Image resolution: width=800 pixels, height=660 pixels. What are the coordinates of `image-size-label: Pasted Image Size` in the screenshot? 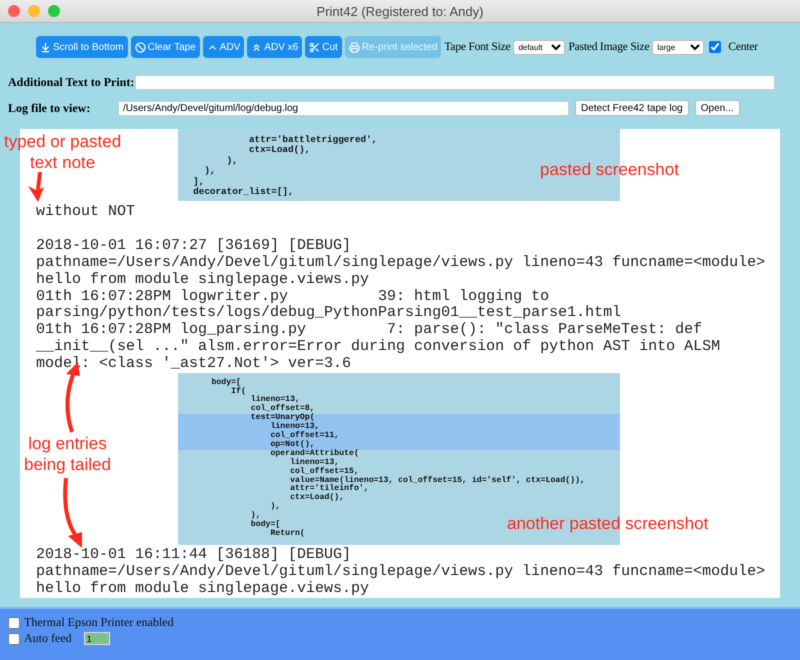 It's located at (609, 47).